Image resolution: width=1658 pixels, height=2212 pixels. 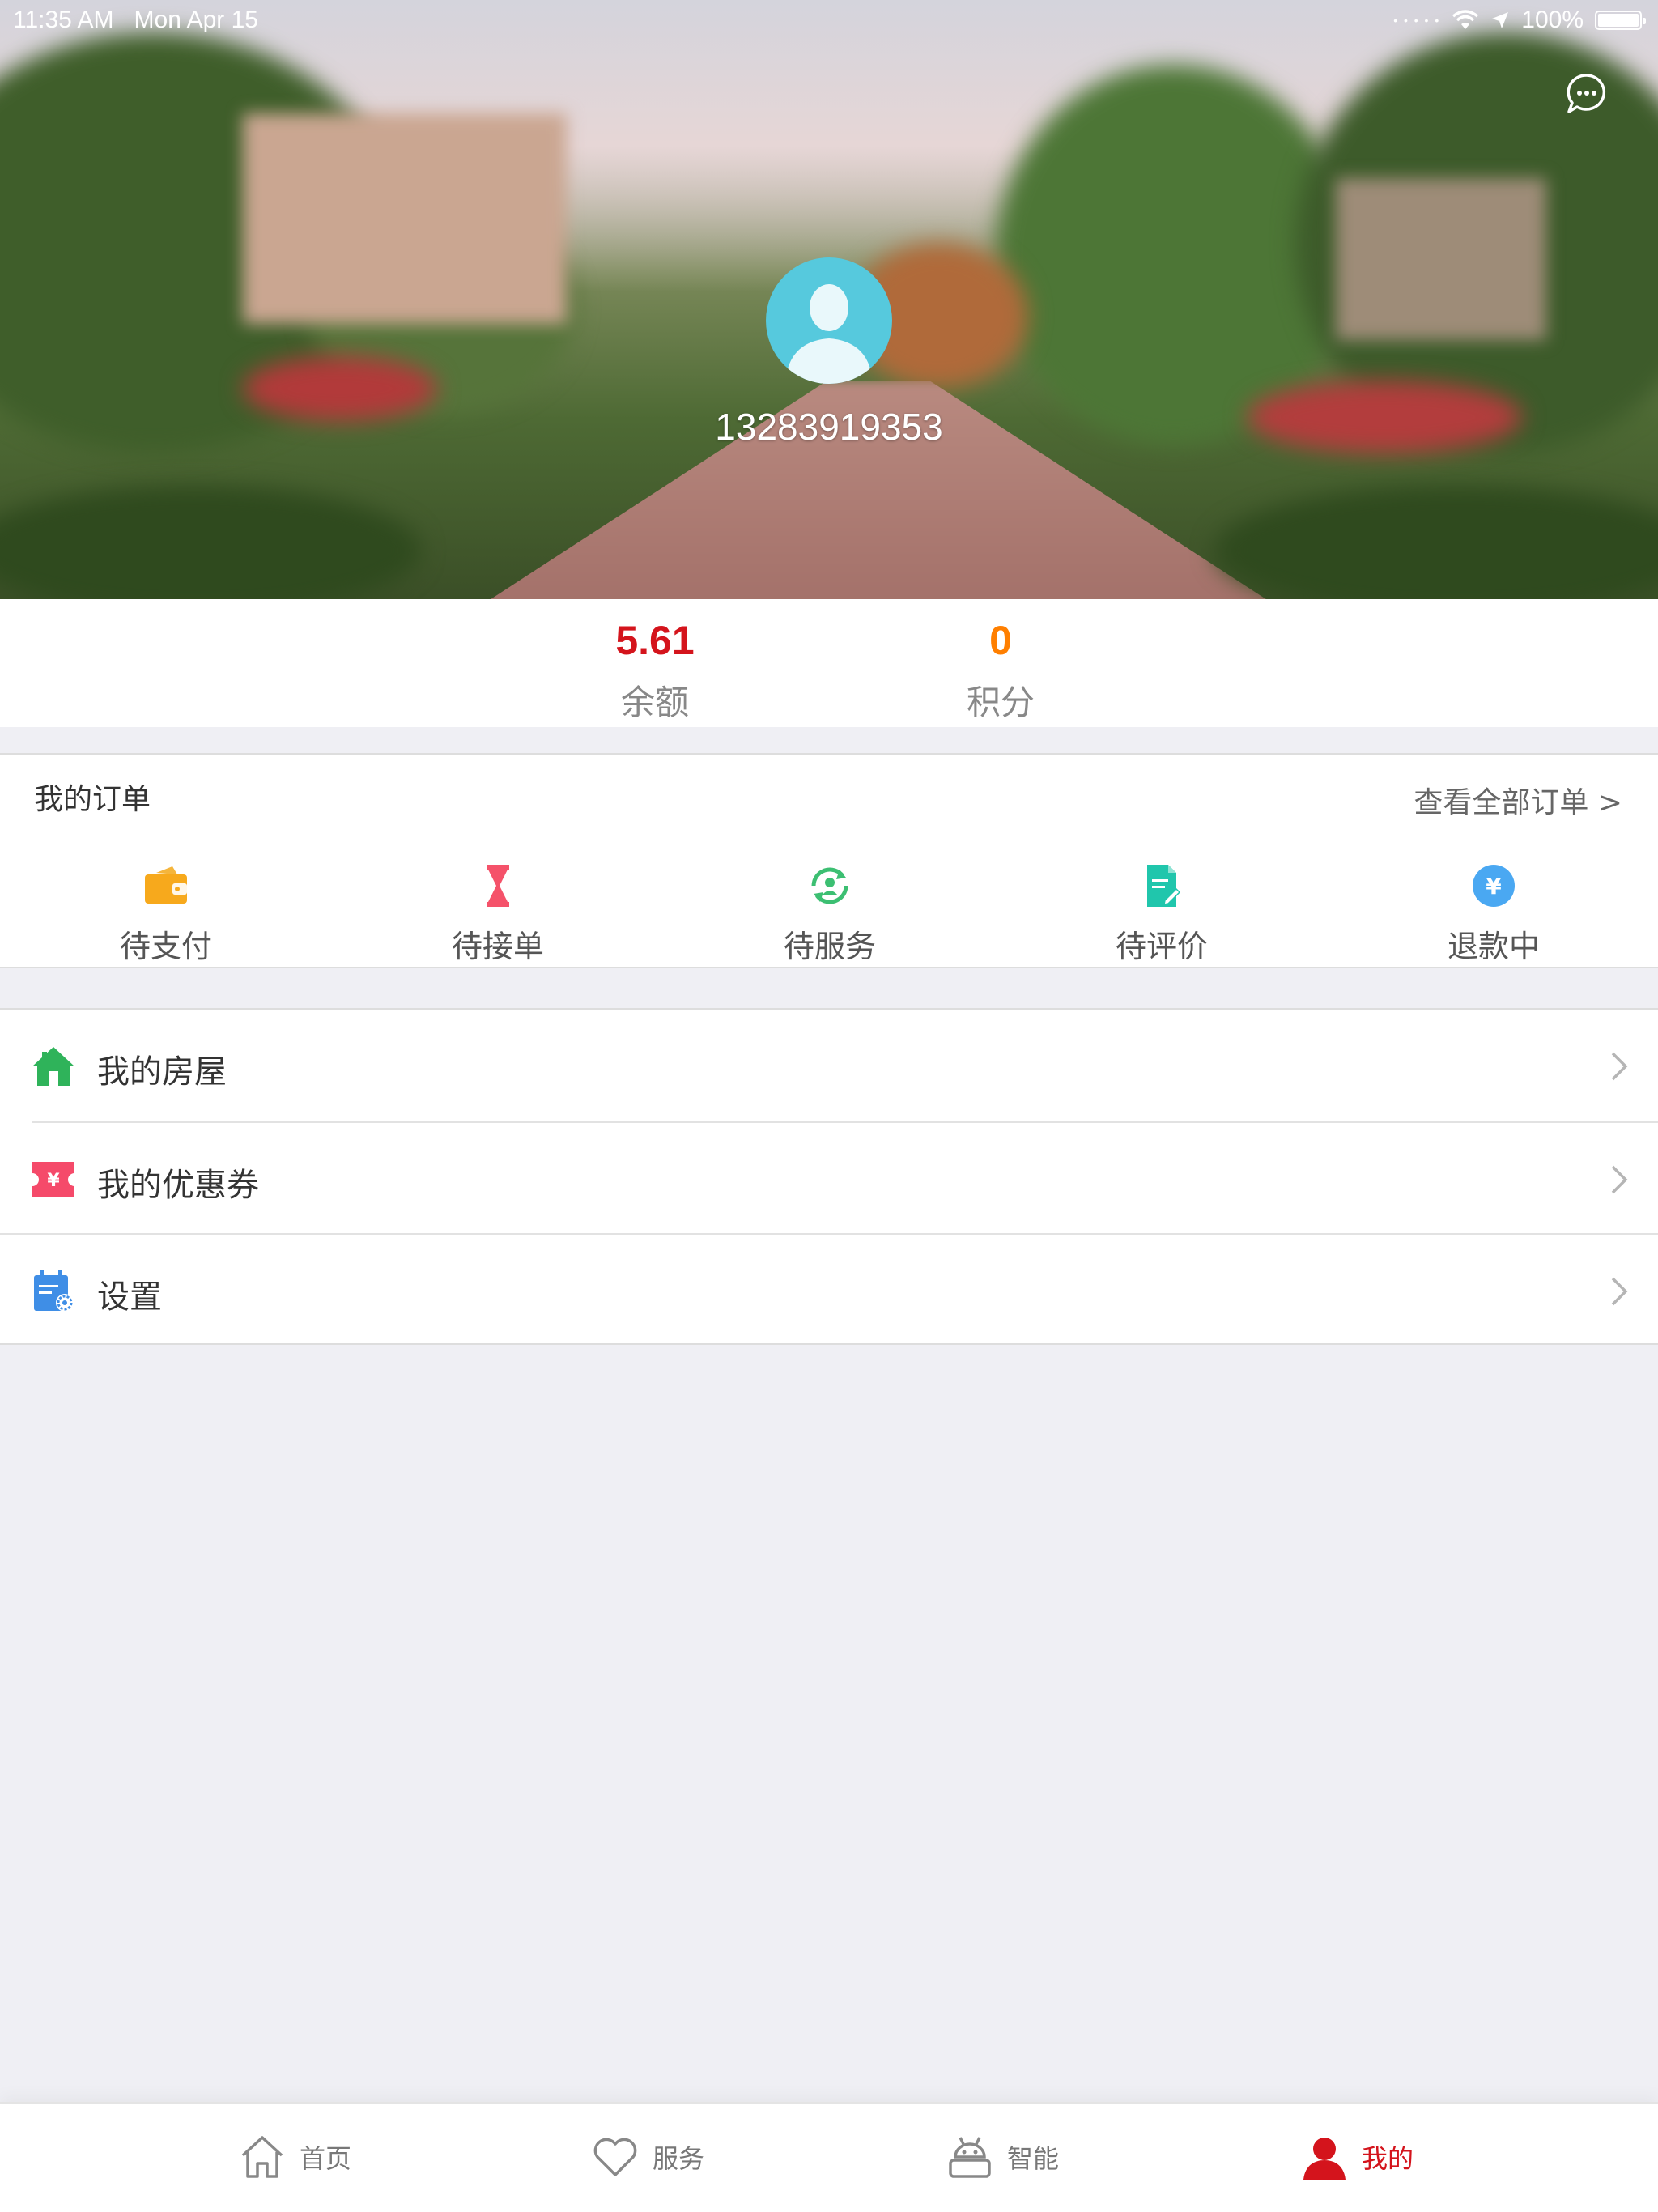 What do you see at coordinates (497, 946) in the screenshot?
I see `order-status-label: 待接单` at bounding box center [497, 946].